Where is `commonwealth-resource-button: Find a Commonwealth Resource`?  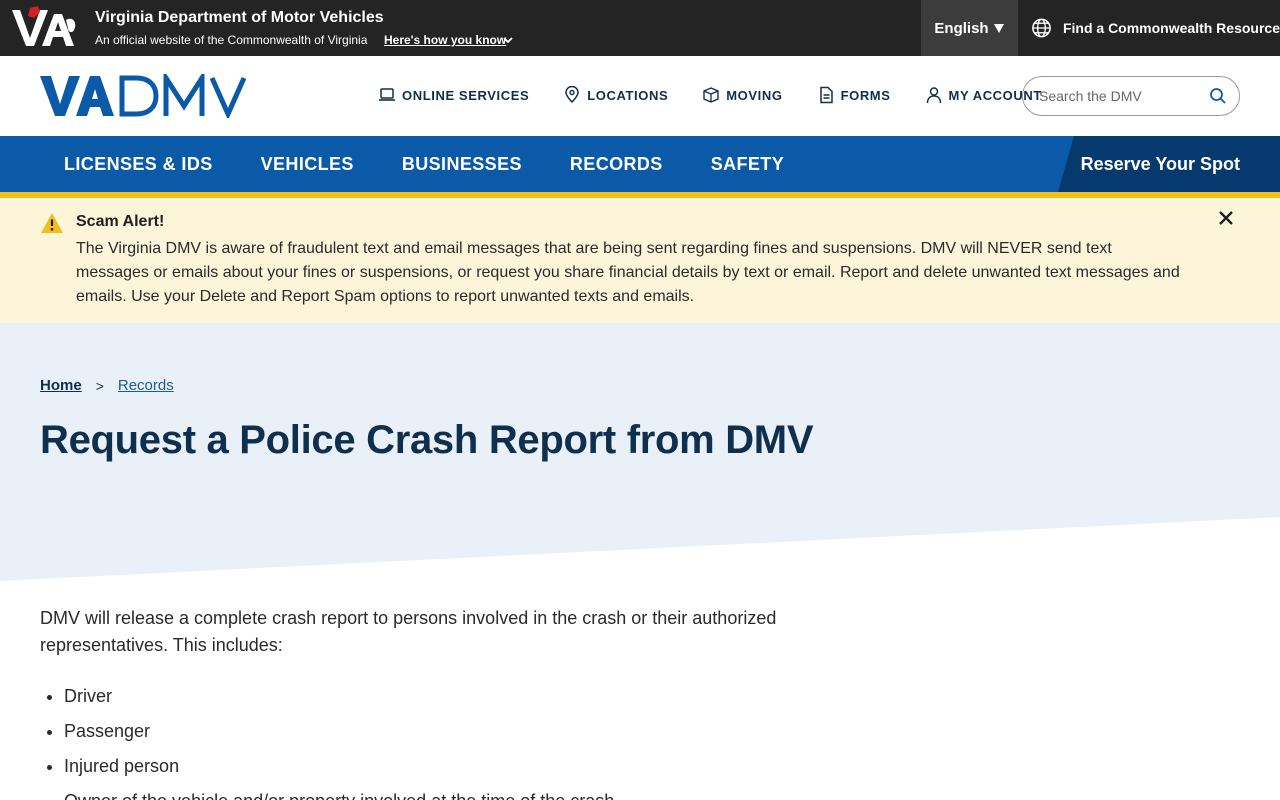 commonwealth-resource-button: Find a Commonwealth Resource is located at coordinates (1149, 28).